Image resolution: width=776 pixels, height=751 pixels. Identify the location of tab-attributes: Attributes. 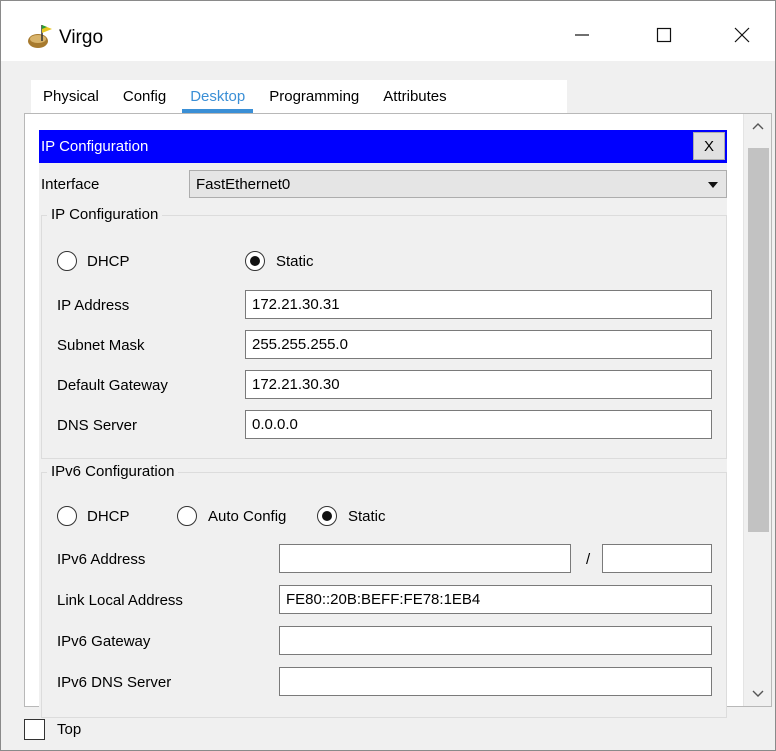
(414, 96).